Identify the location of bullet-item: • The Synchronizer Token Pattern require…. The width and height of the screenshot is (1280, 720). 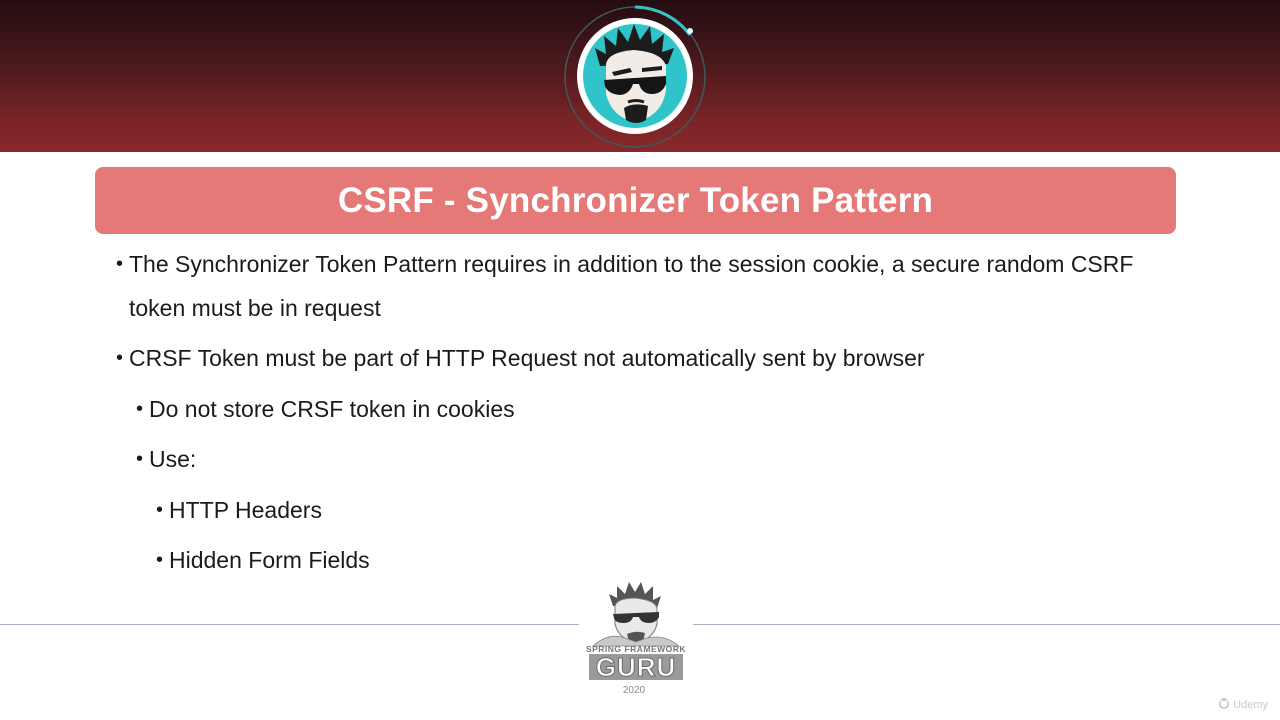
(625, 264).